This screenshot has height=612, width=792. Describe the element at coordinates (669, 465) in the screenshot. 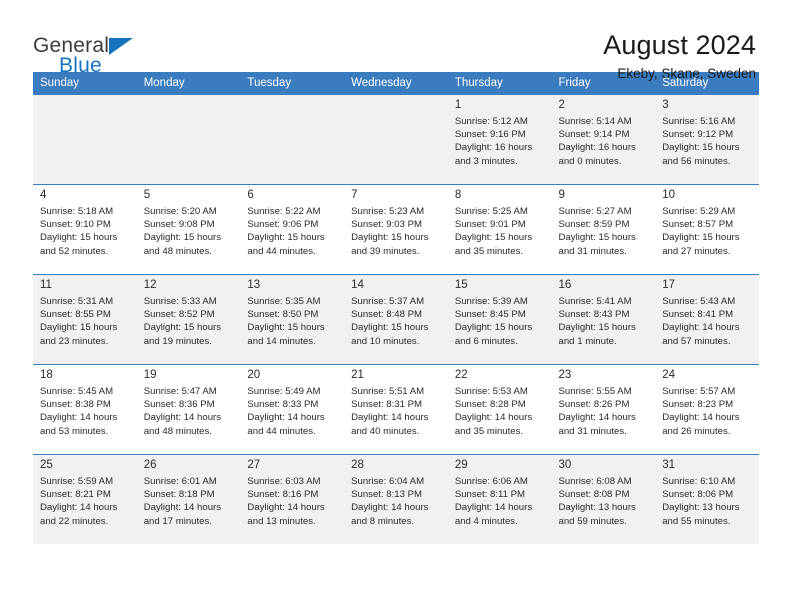

I see `day-number: 31` at that location.